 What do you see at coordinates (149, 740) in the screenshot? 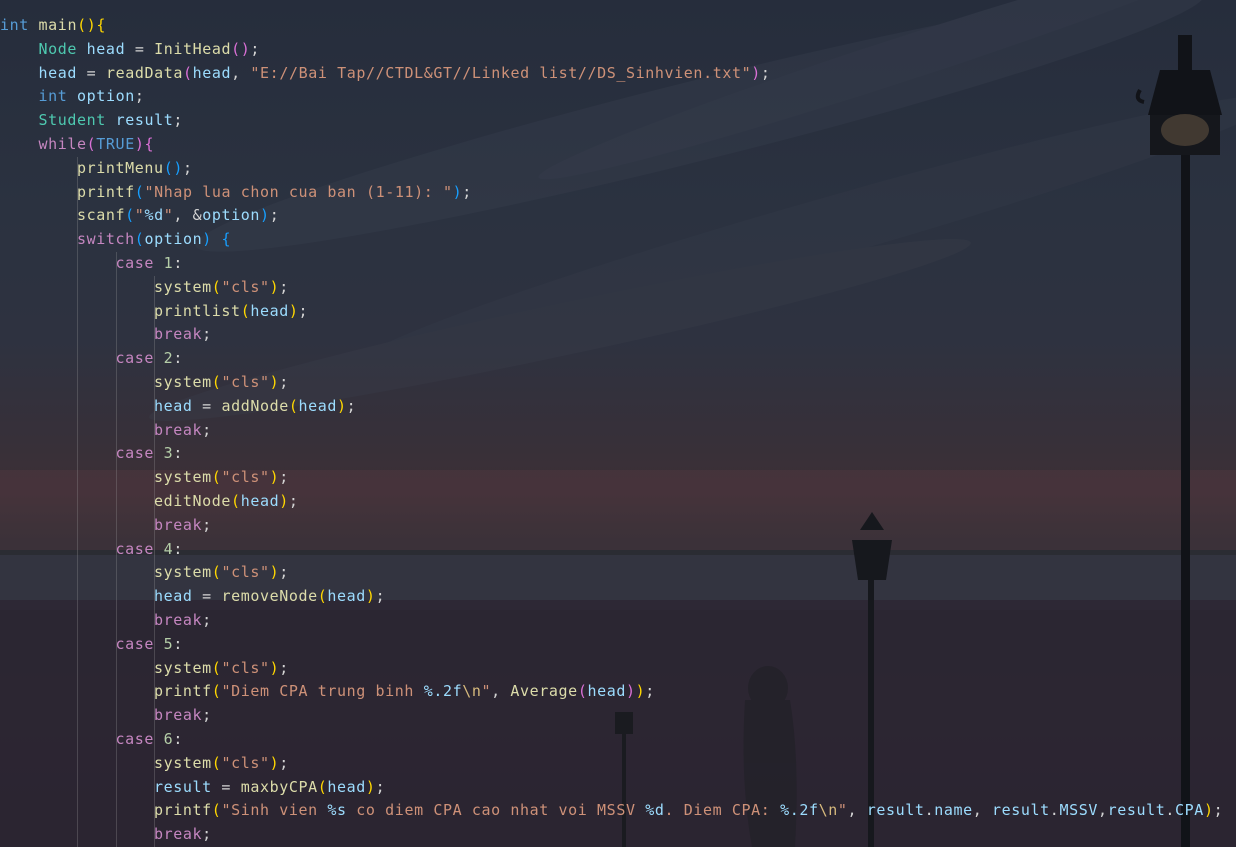
I see `code-line: case 6:` at bounding box center [149, 740].